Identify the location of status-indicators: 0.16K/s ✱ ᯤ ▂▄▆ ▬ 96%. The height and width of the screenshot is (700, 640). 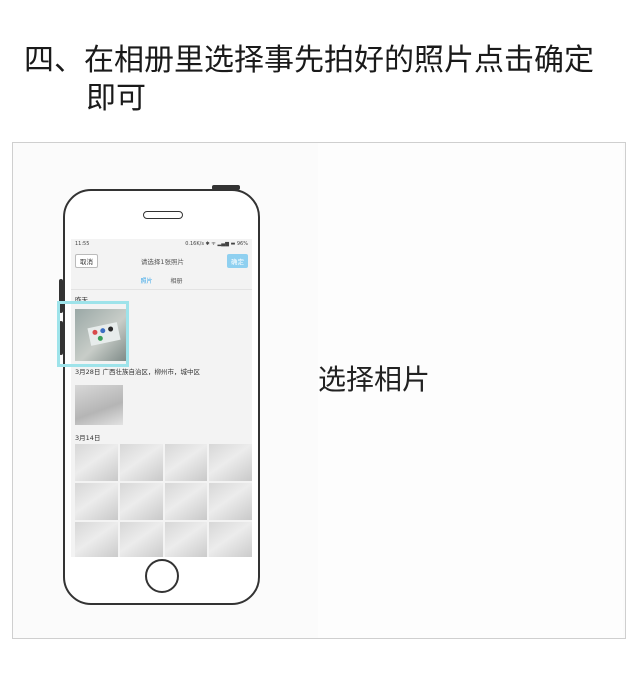
(216, 244).